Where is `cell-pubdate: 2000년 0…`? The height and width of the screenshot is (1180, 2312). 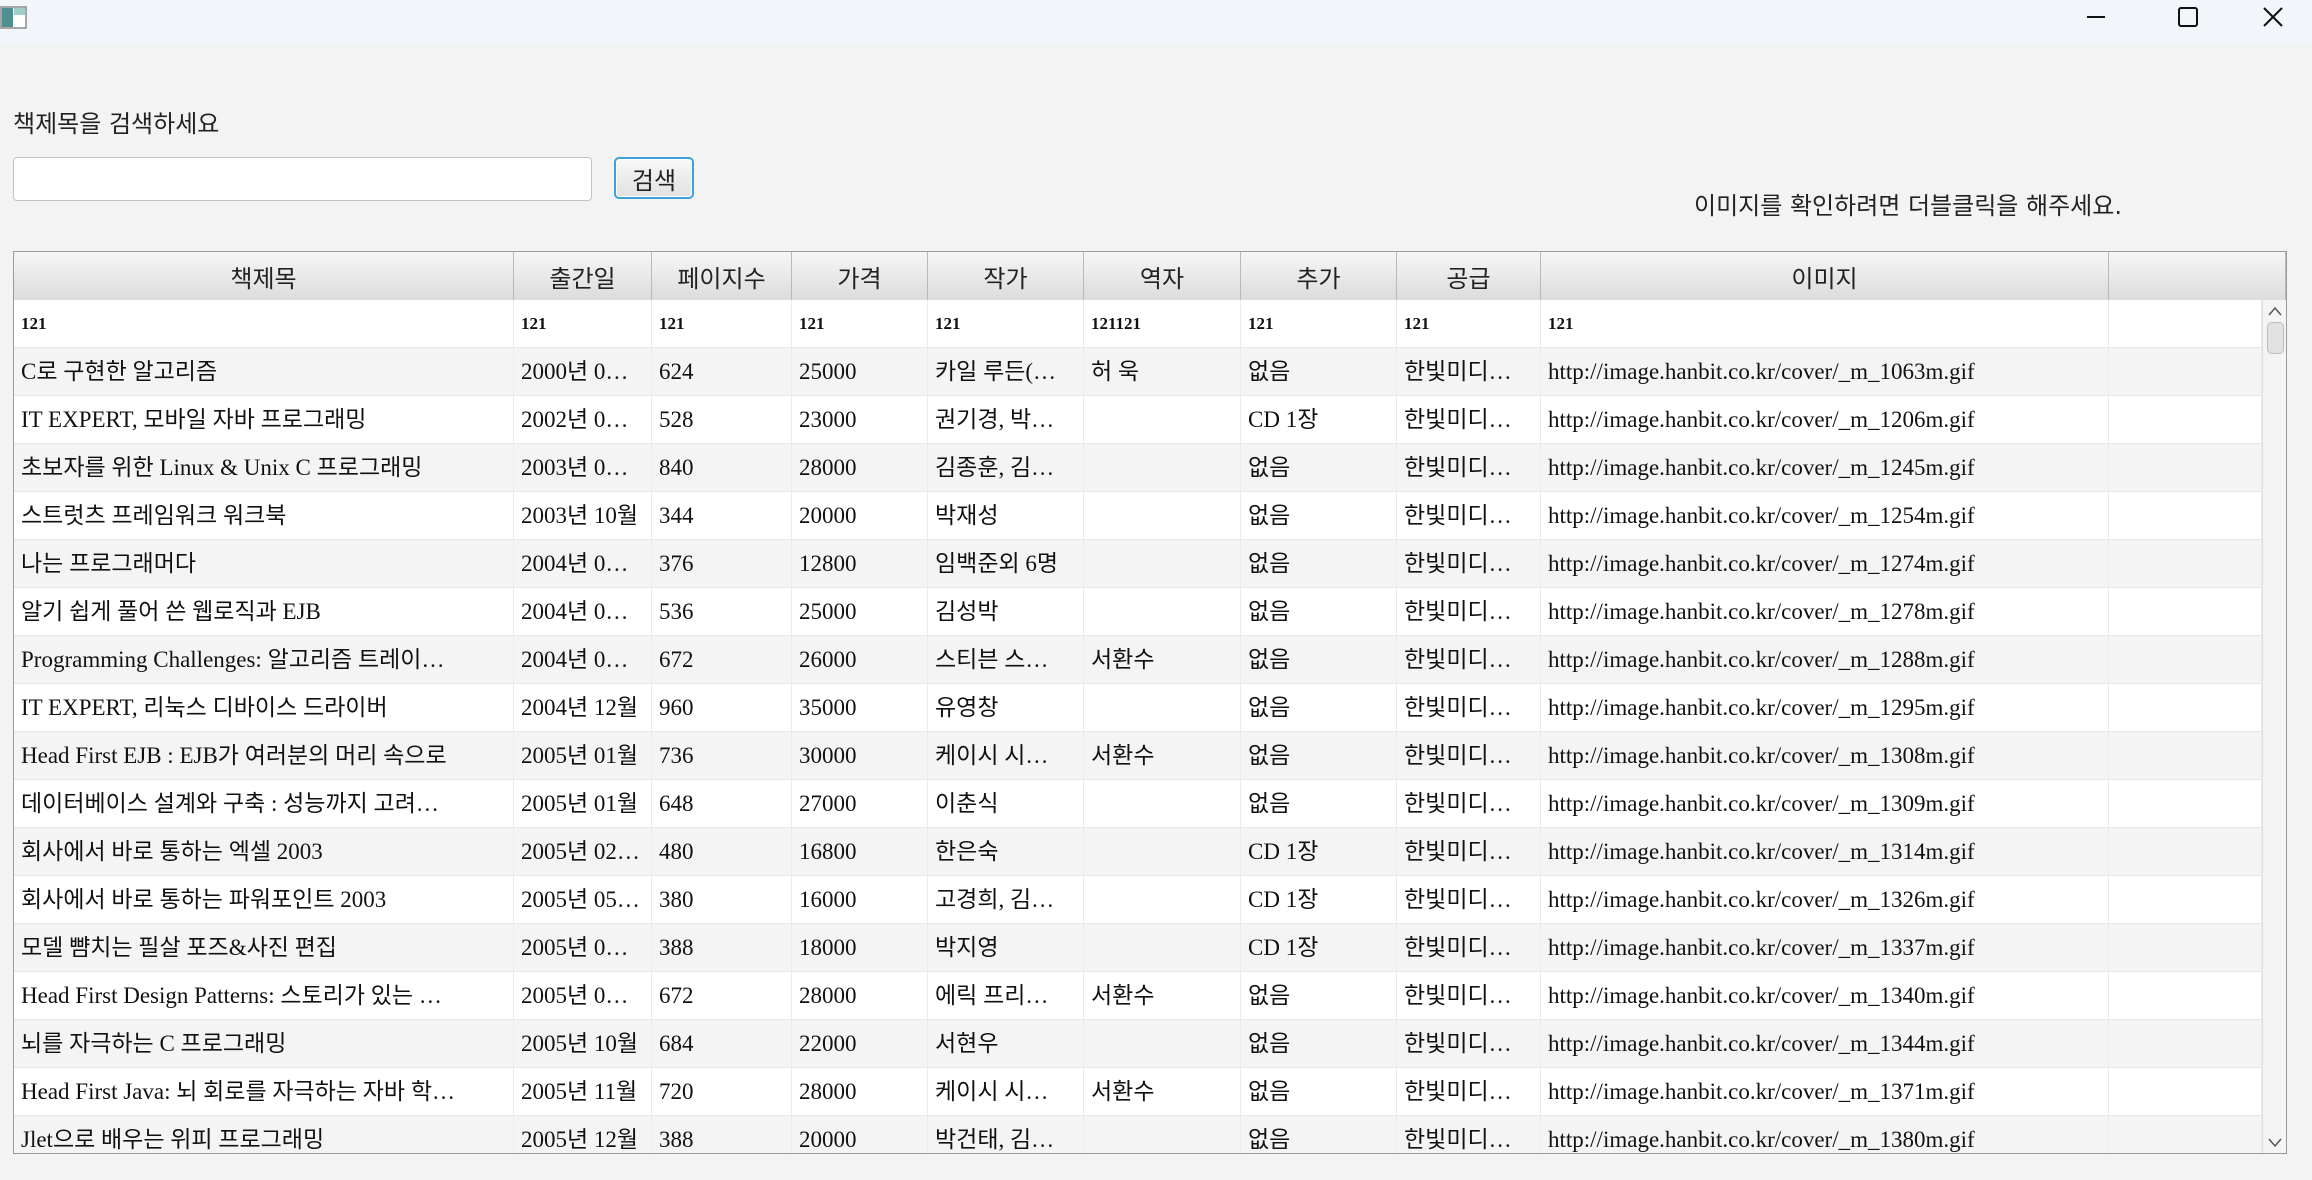
cell-pubdate: 2000년 0… is located at coordinates (583, 371).